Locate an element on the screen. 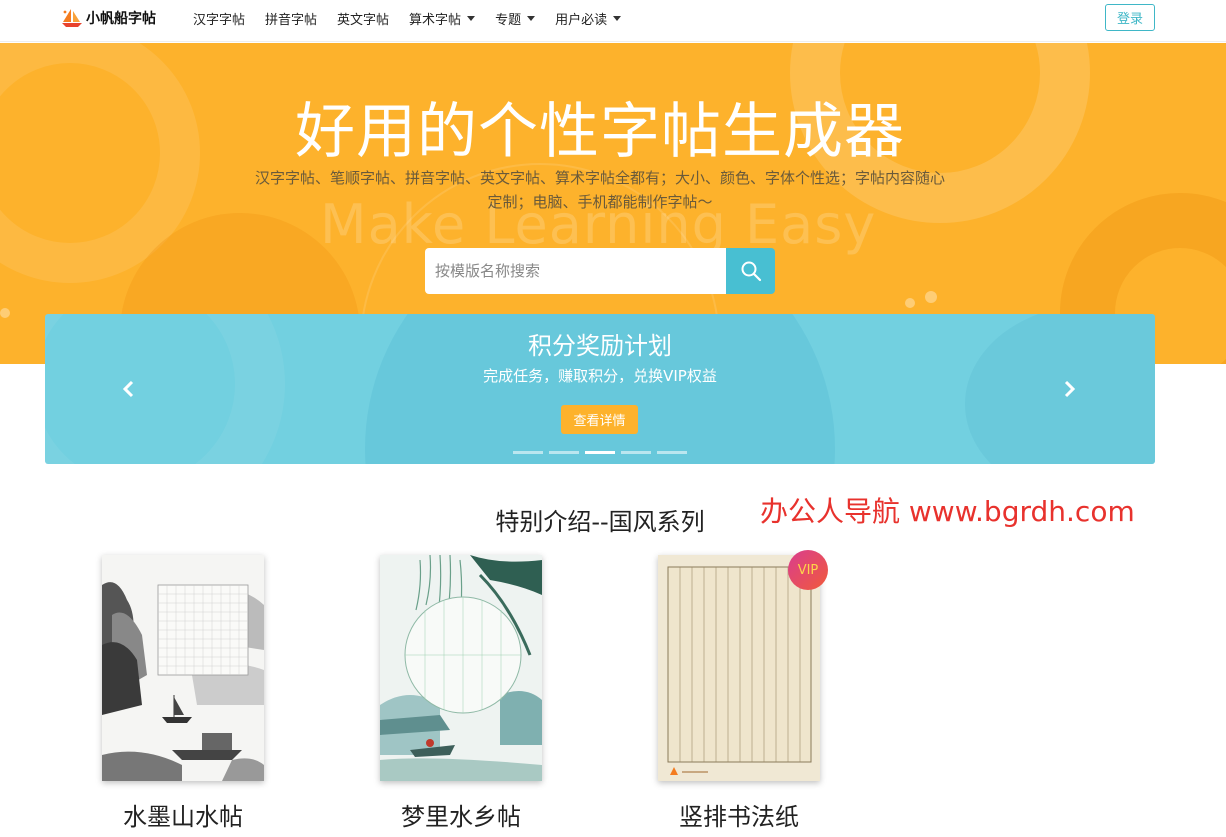 The height and width of the screenshot is (837, 1226). template-card-label: 水墨山水帖 is located at coordinates (183, 814).